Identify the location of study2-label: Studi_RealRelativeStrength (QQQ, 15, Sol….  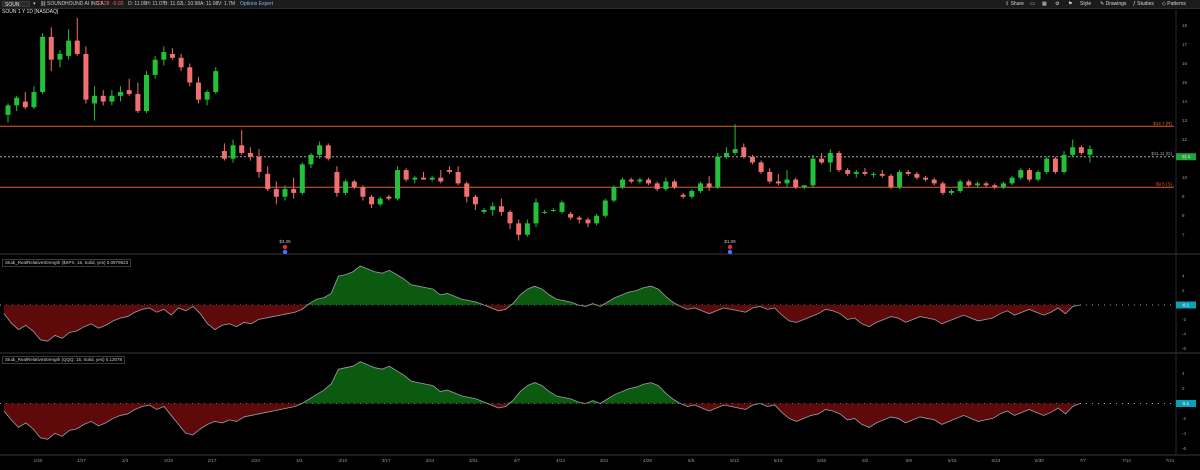
(64, 360).